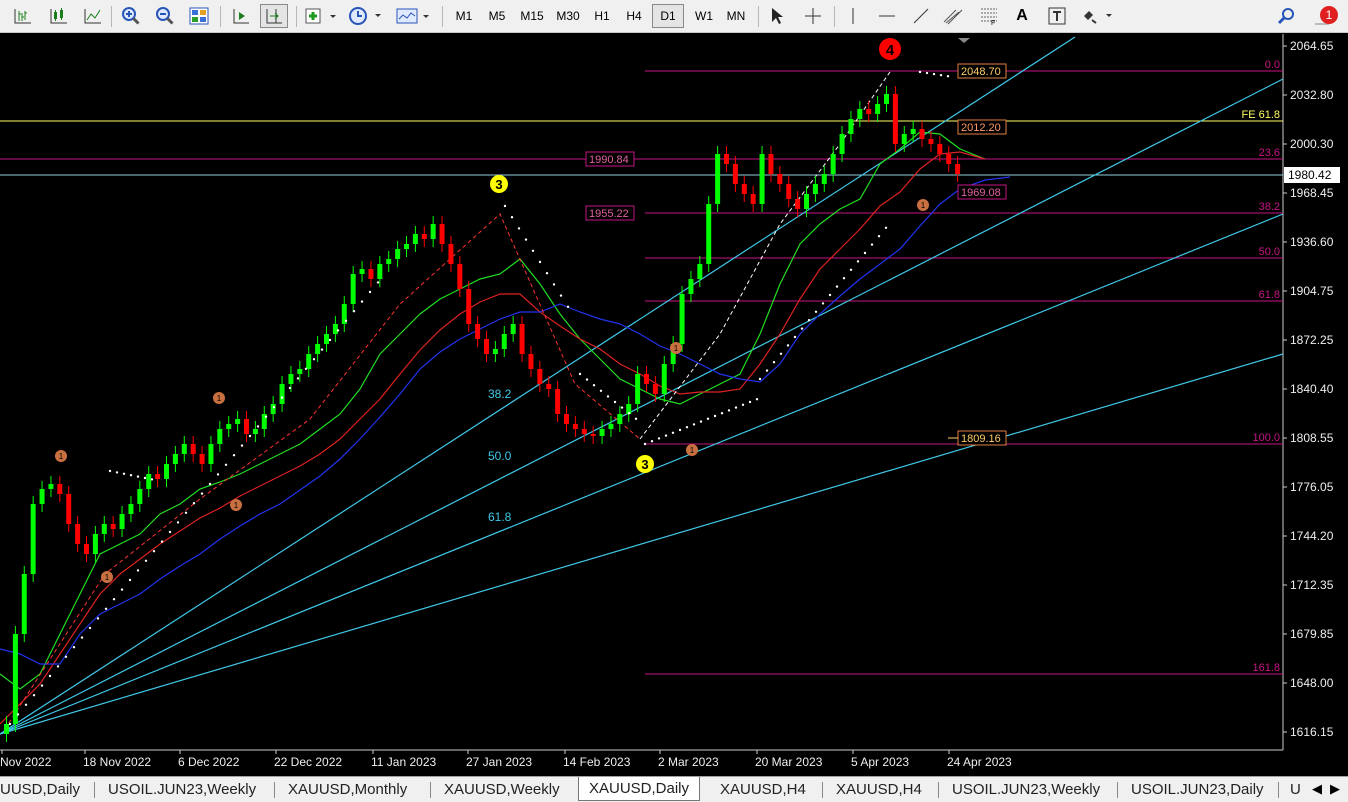  I want to click on tab-xauusd-h4-2: XAUUSD,H4, so click(879, 790).